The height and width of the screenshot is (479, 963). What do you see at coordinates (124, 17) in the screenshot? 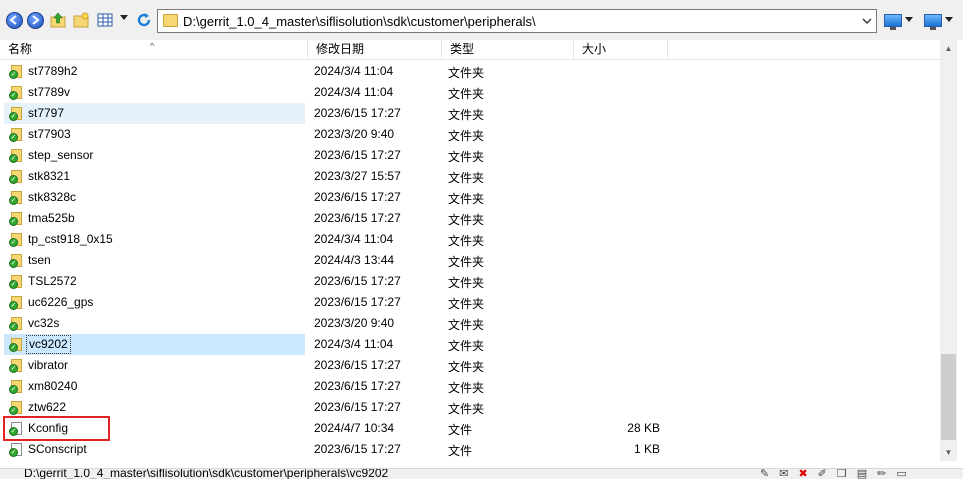
I see `view-dropdown-chevron-icon` at bounding box center [124, 17].